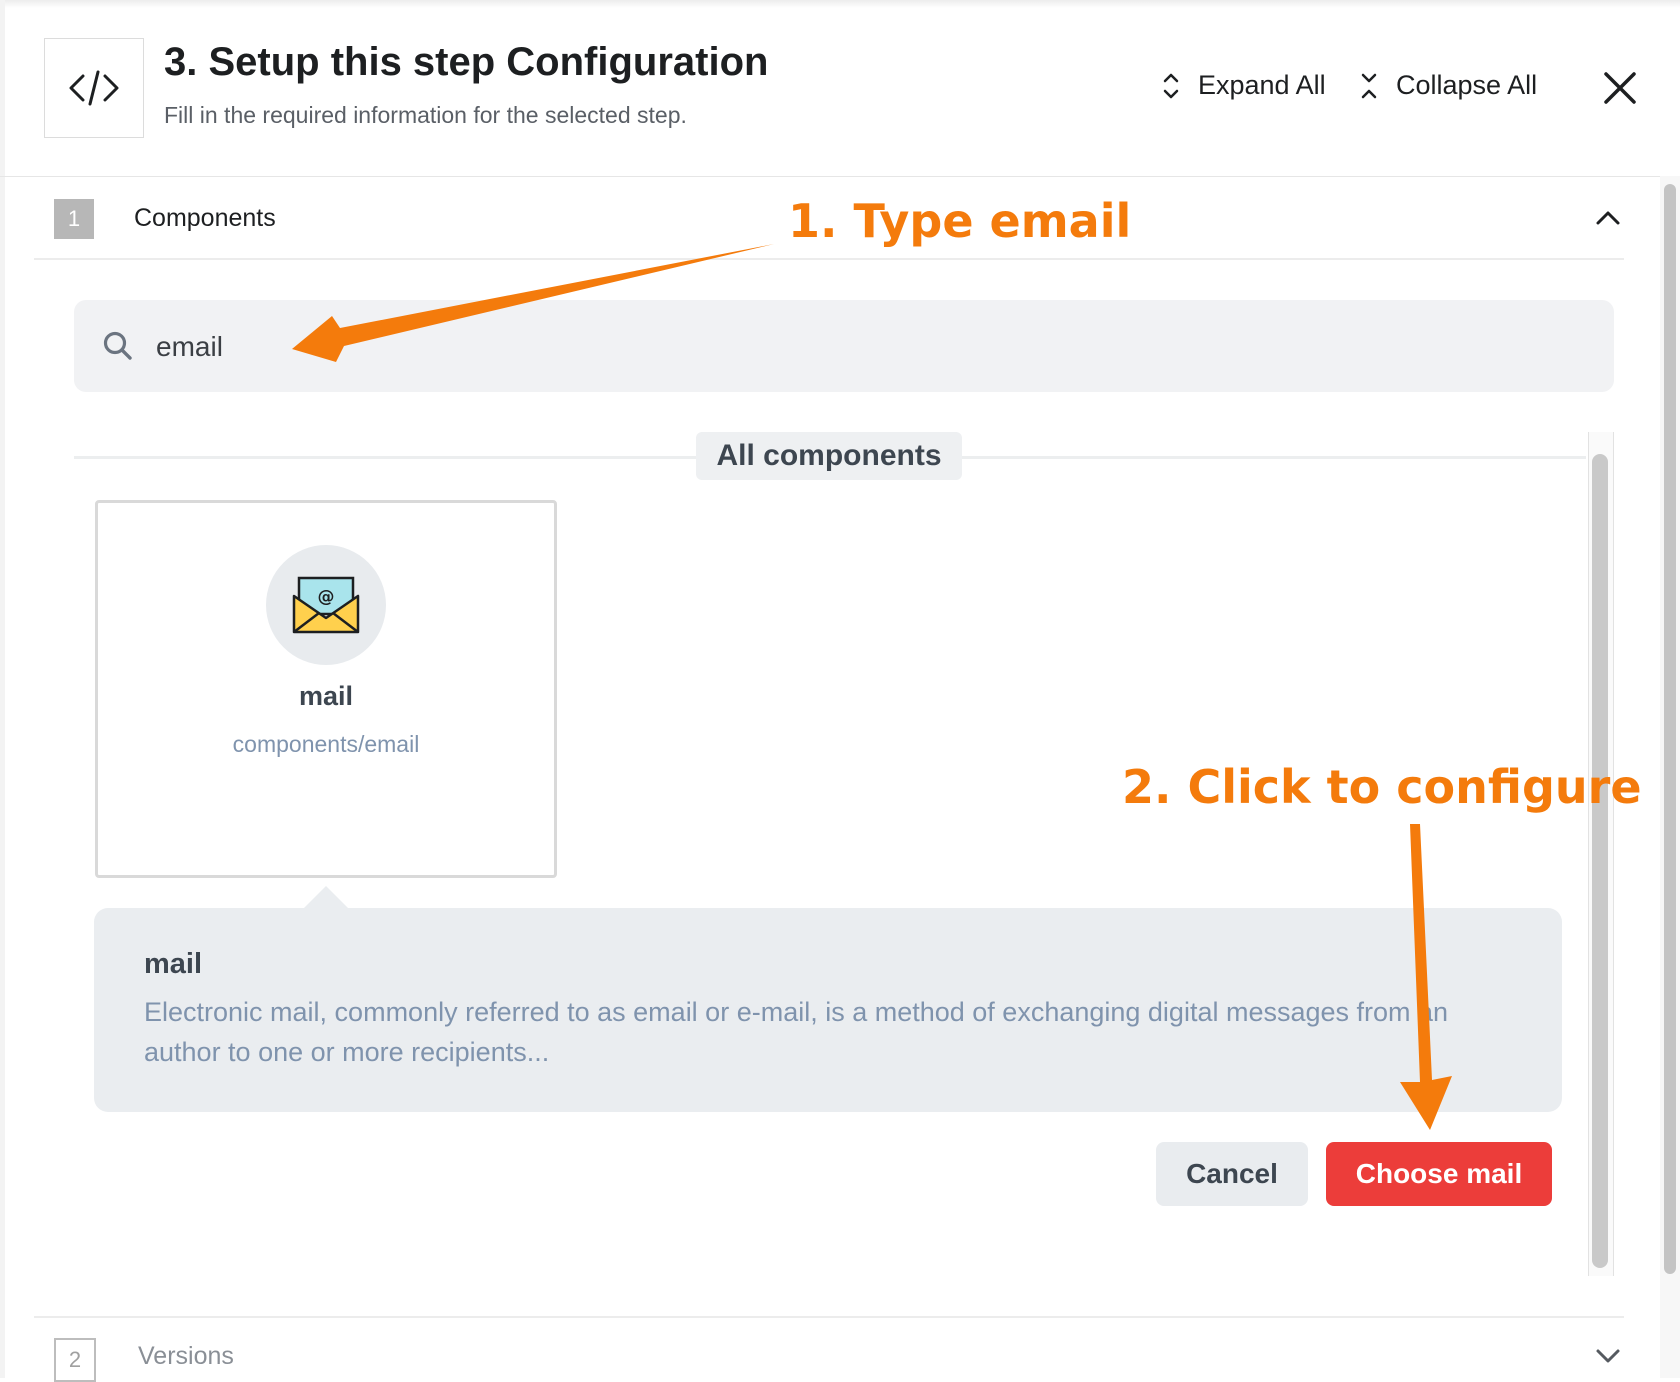 The width and height of the screenshot is (1680, 1382). I want to click on search-icon, so click(117, 345).